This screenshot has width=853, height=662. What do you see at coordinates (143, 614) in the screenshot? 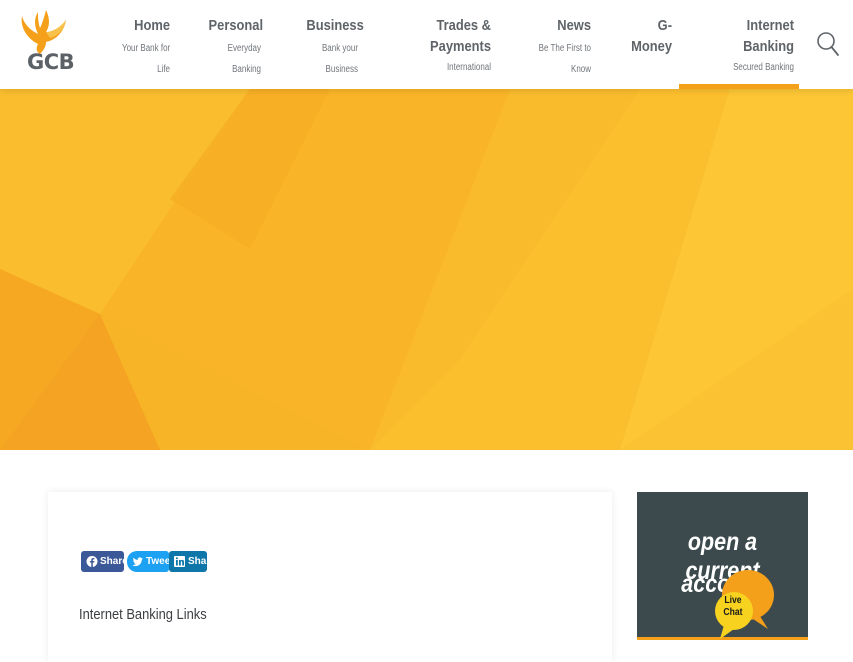
I see `section-title: Internet Banking Links` at bounding box center [143, 614].